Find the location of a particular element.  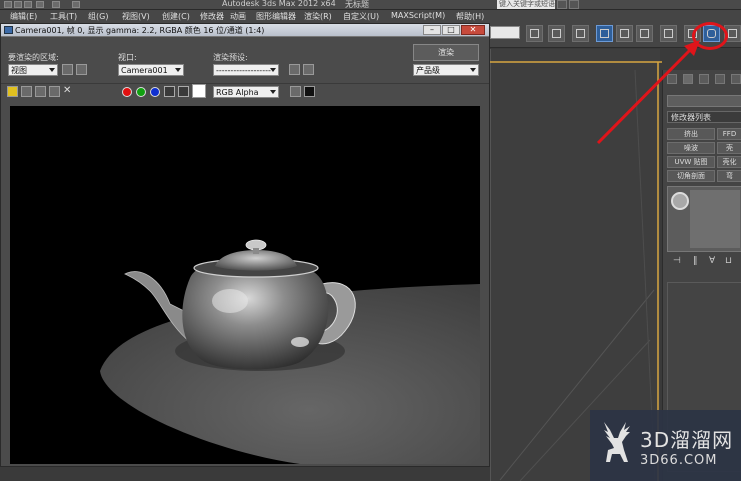

area-to-render-dropdown: 视图 is located at coordinates (33, 70).